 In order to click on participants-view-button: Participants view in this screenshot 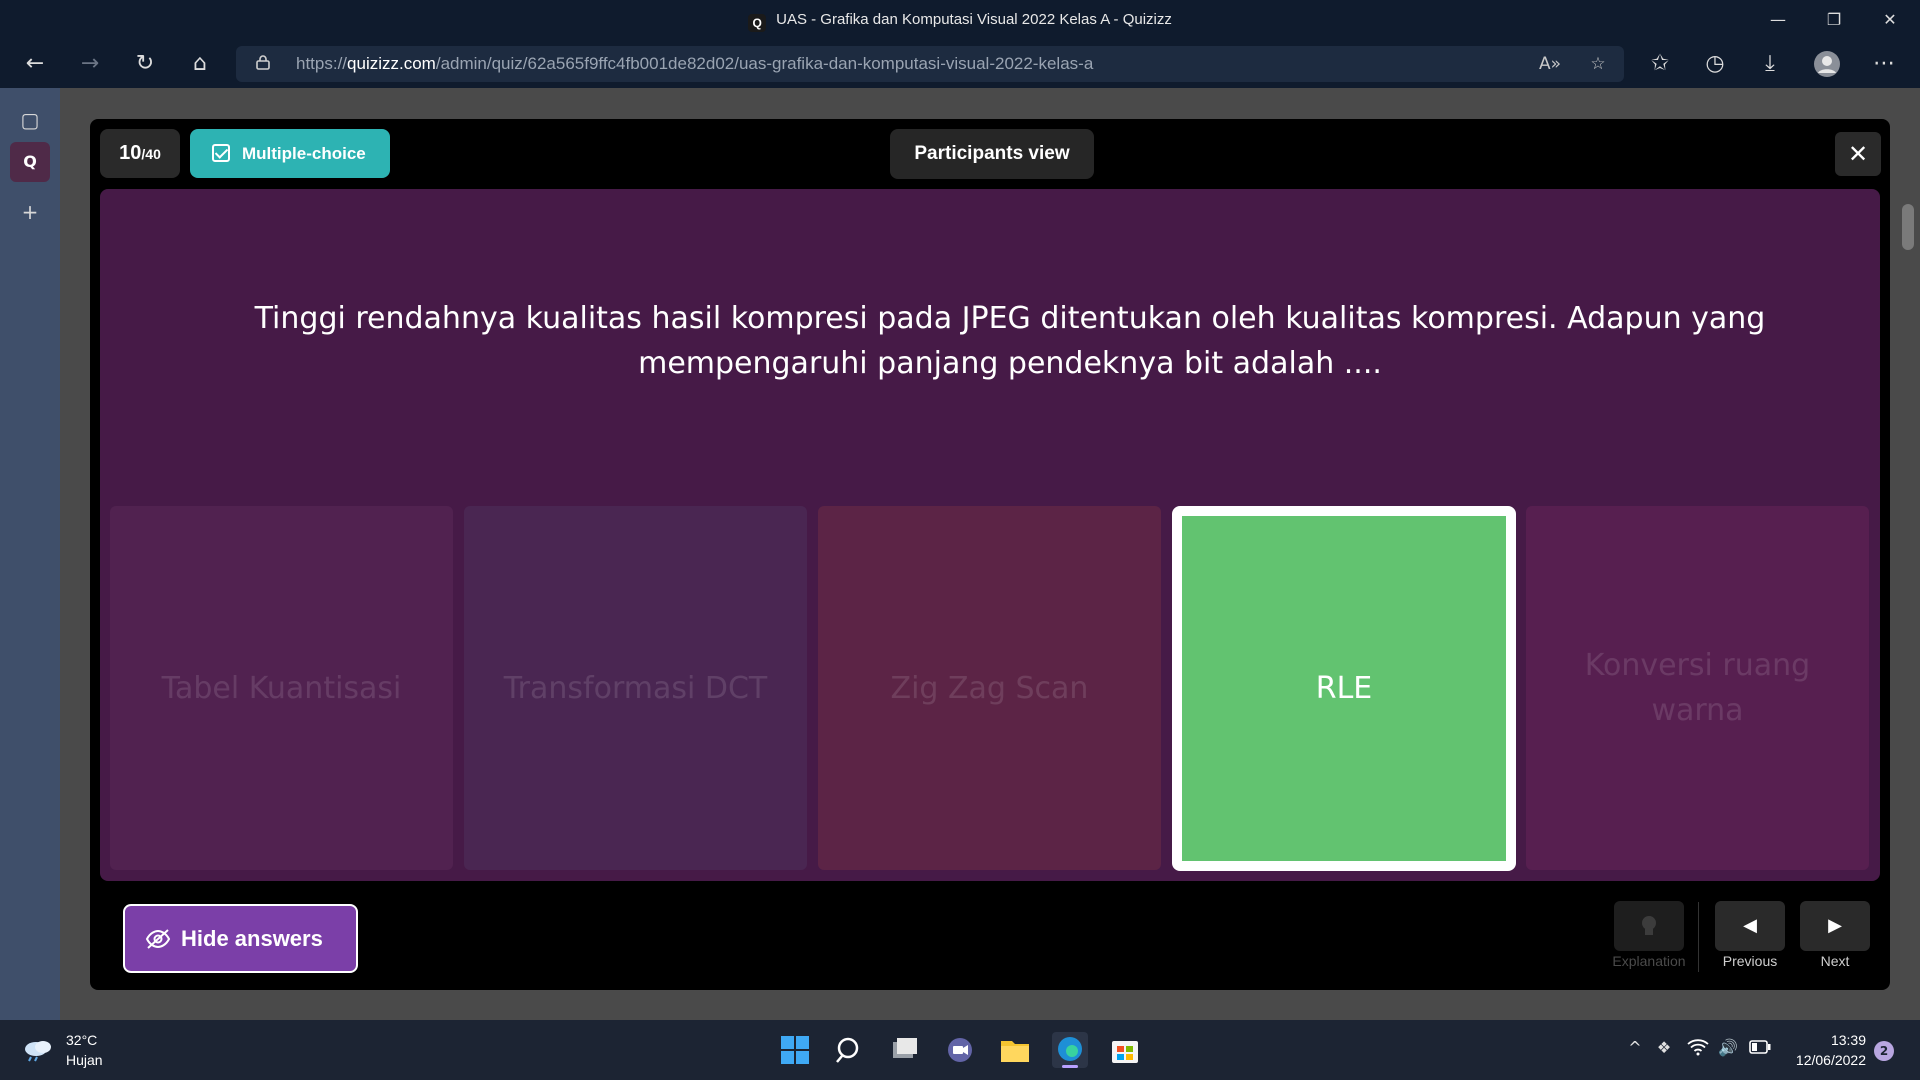, I will do `click(992, 154)`.